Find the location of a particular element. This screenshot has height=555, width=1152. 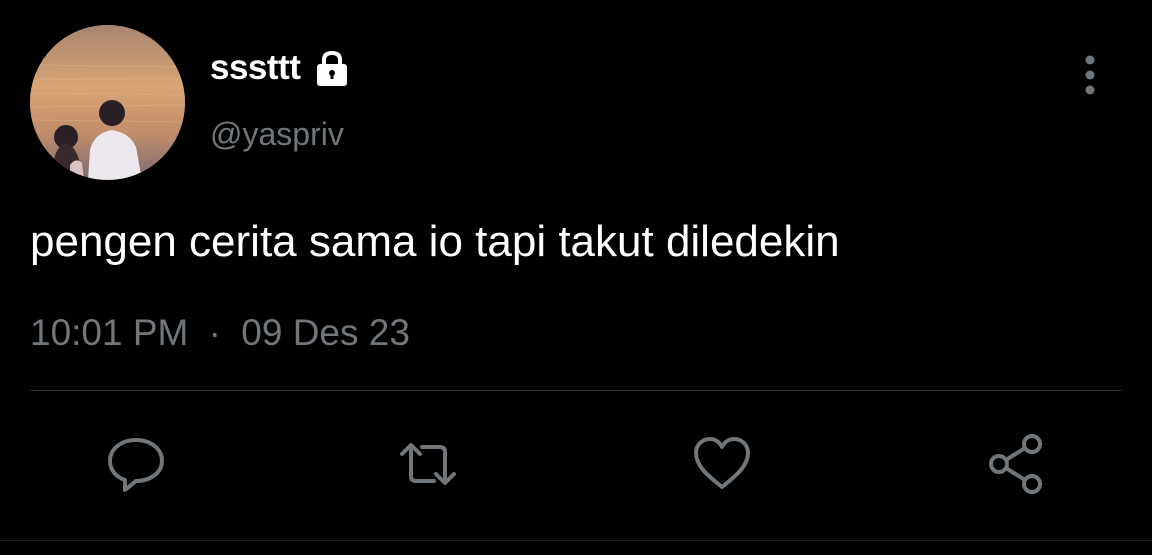

retweet-icon is located at coordinates (428, 464).